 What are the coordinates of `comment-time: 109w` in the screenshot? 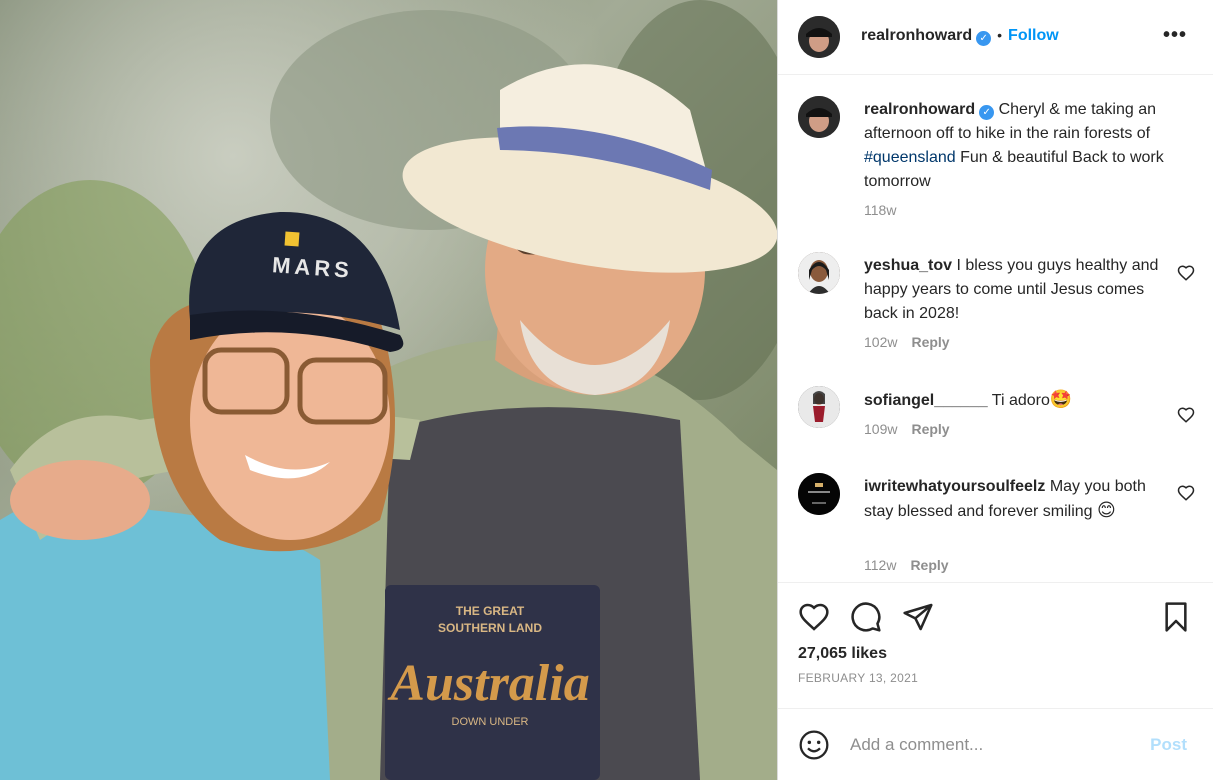 It's located at (880, 429).